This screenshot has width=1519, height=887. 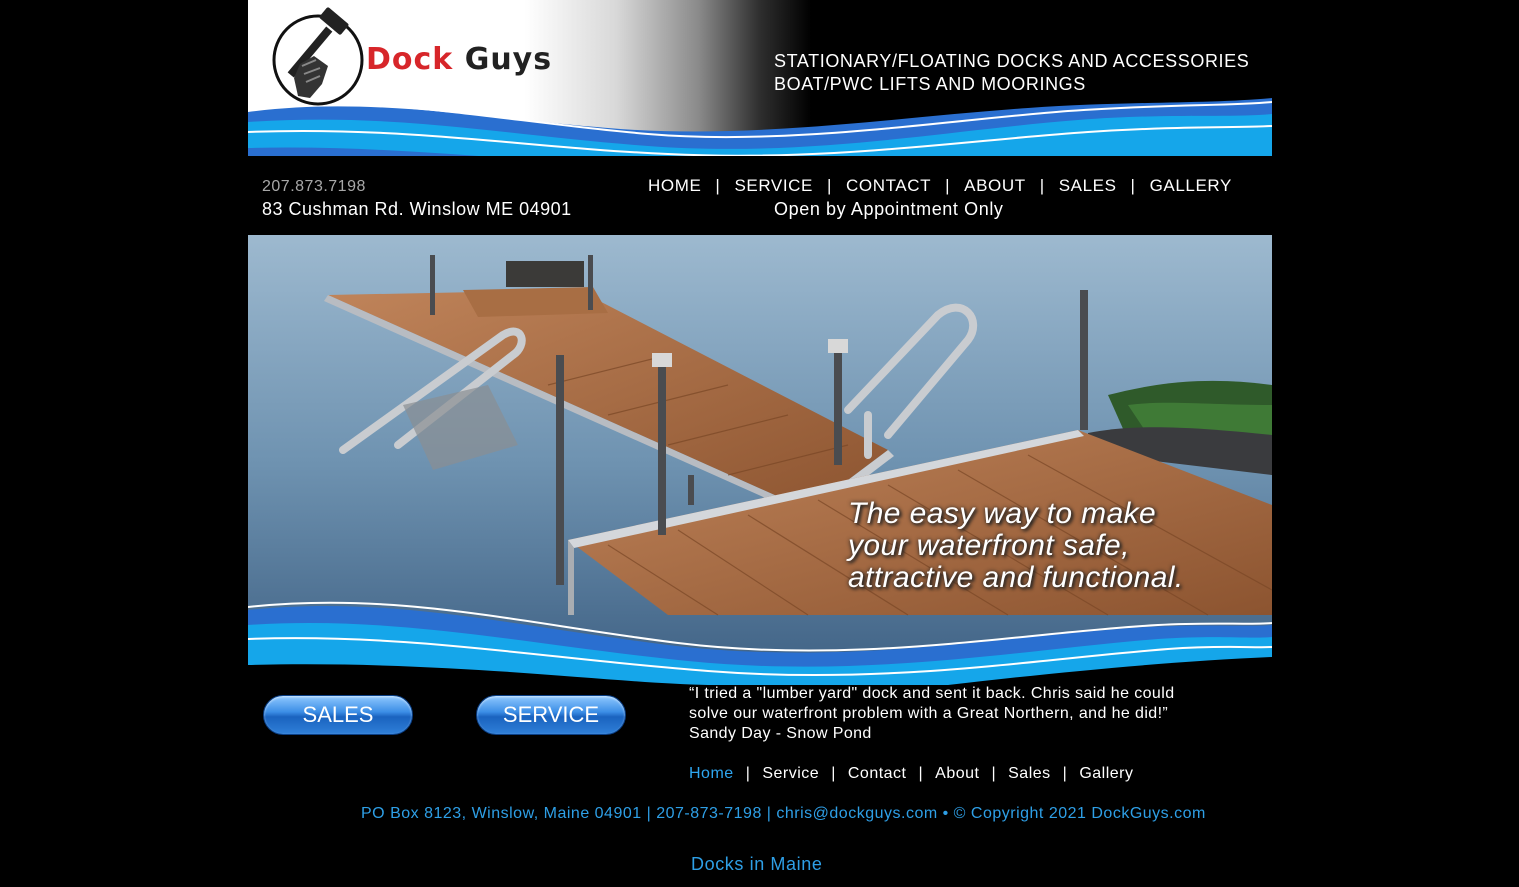 What do you see at coordinates (888, 186) in the screenshot?
I see `main-nav-contact: CONTACT` at bounding box center [888, 186].